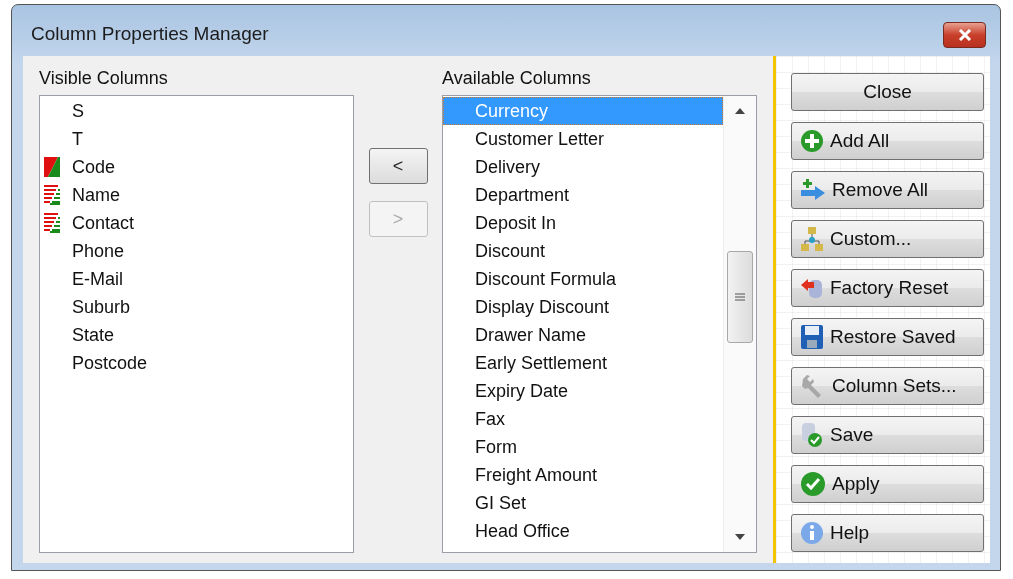 The width and height of the screenshot is (1013, 579). What do you see at coordinates (517, 79) in the screenshot?
I see `list-label: Available Columns` at bounding box center [517, 79].